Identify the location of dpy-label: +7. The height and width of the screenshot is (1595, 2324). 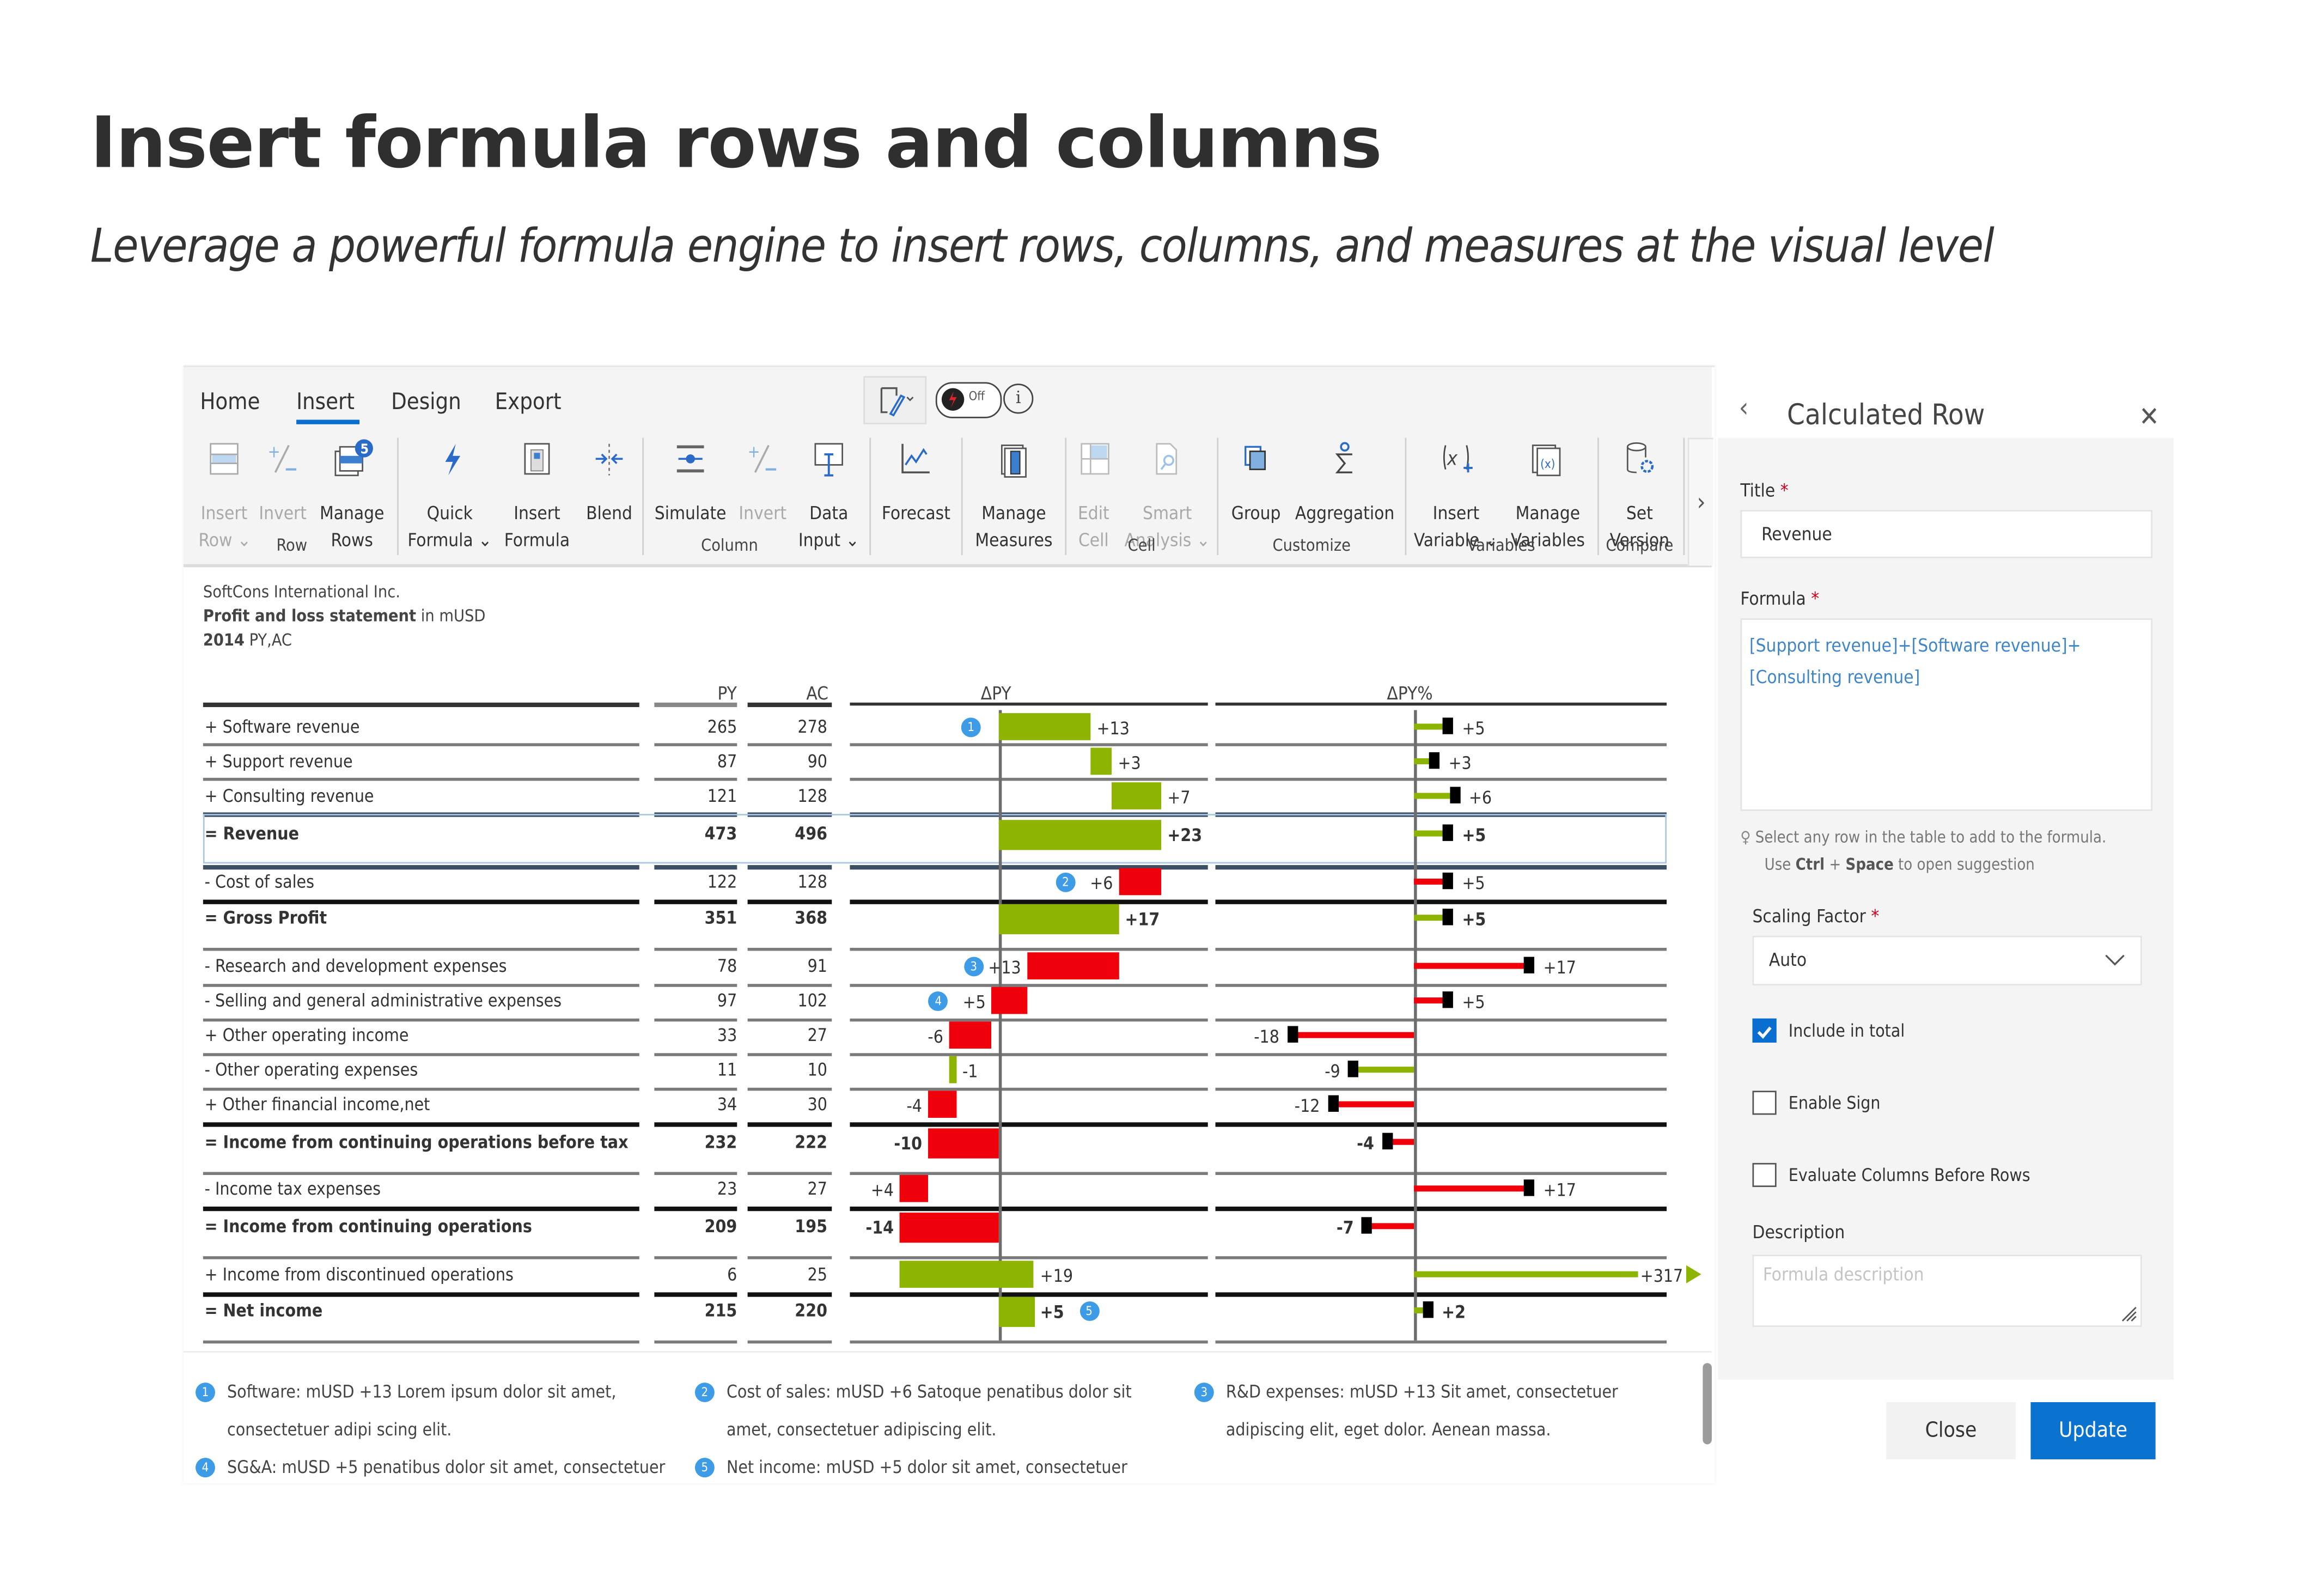
(1179, 797).